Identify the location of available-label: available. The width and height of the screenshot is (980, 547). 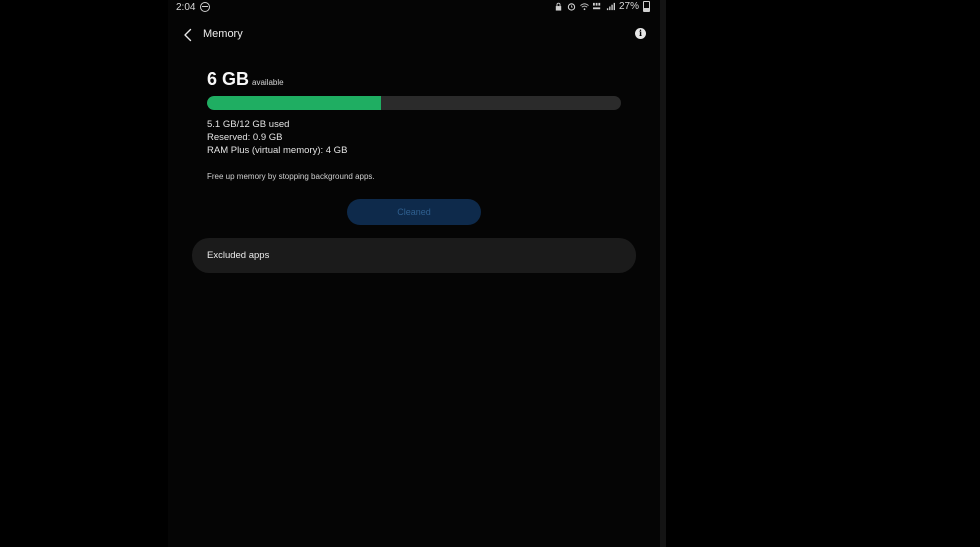
(268, 82).